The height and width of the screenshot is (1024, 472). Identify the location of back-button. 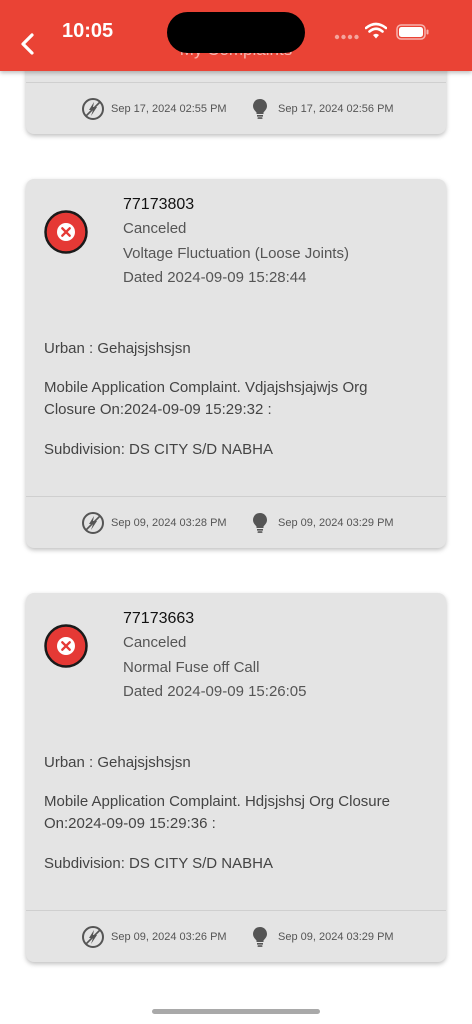
(28, 44).